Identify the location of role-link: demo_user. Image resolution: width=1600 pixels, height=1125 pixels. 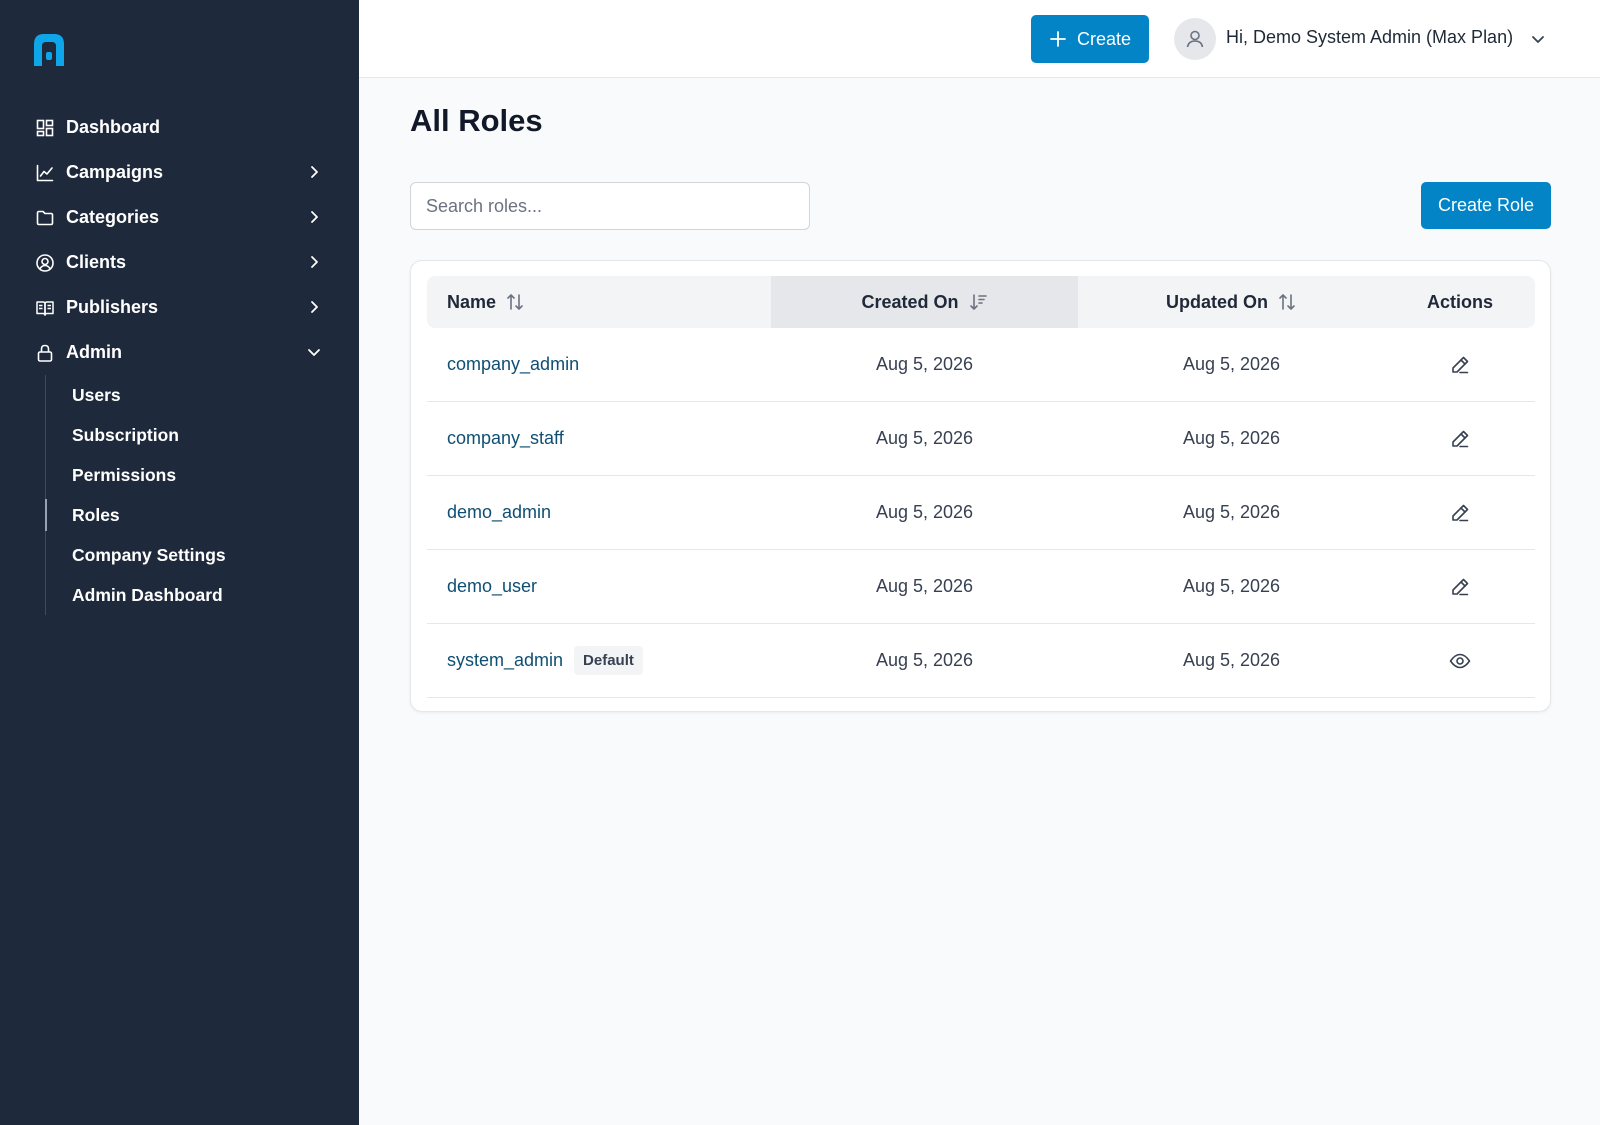
(492, 586).